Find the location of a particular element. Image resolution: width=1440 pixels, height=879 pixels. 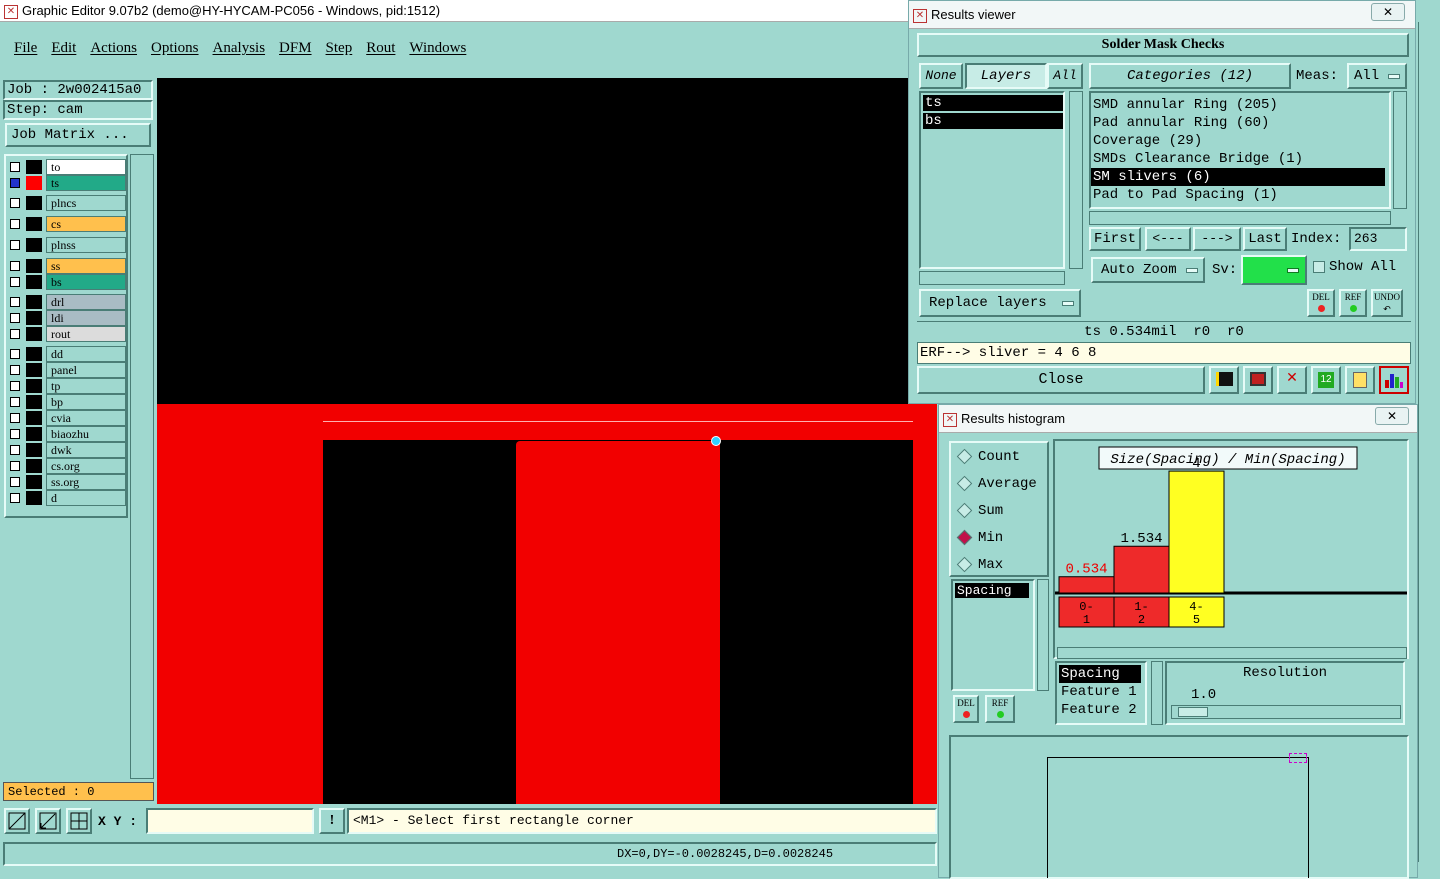

rectangle-zoom-tool is located at coordinates (17, 821).